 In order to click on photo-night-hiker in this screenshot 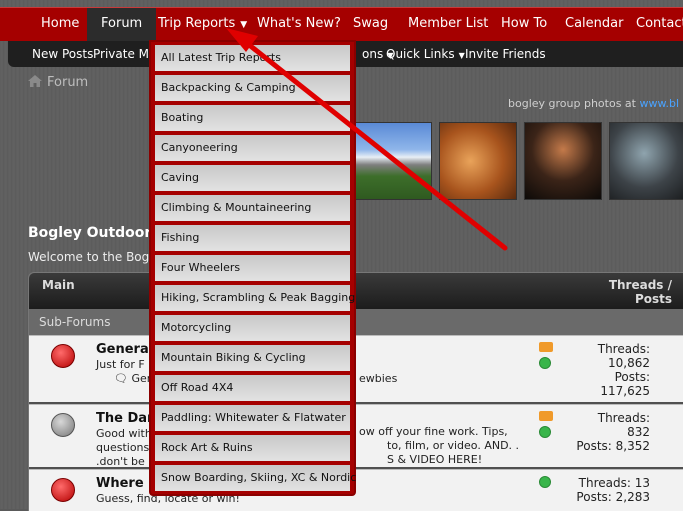, I will do `click(563, 161)`.